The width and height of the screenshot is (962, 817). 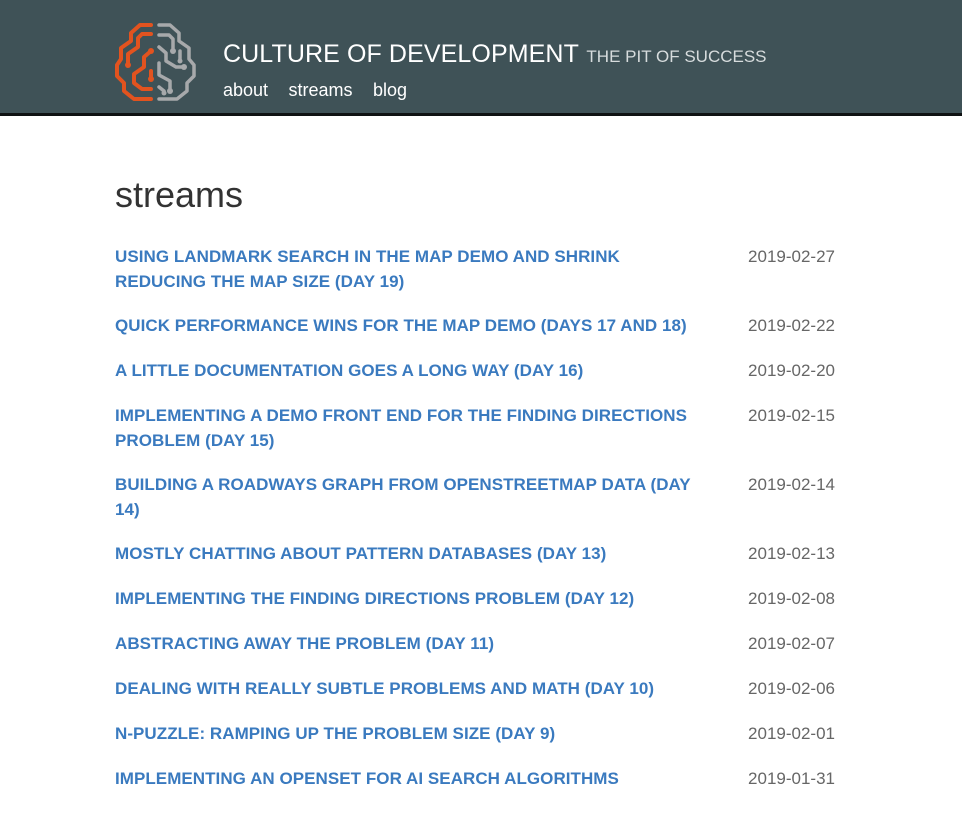 What do you see at coordinates (791, 415) in the screenshot?
I see `post-date: 2019-02-15` at bounding box center [791, 415].